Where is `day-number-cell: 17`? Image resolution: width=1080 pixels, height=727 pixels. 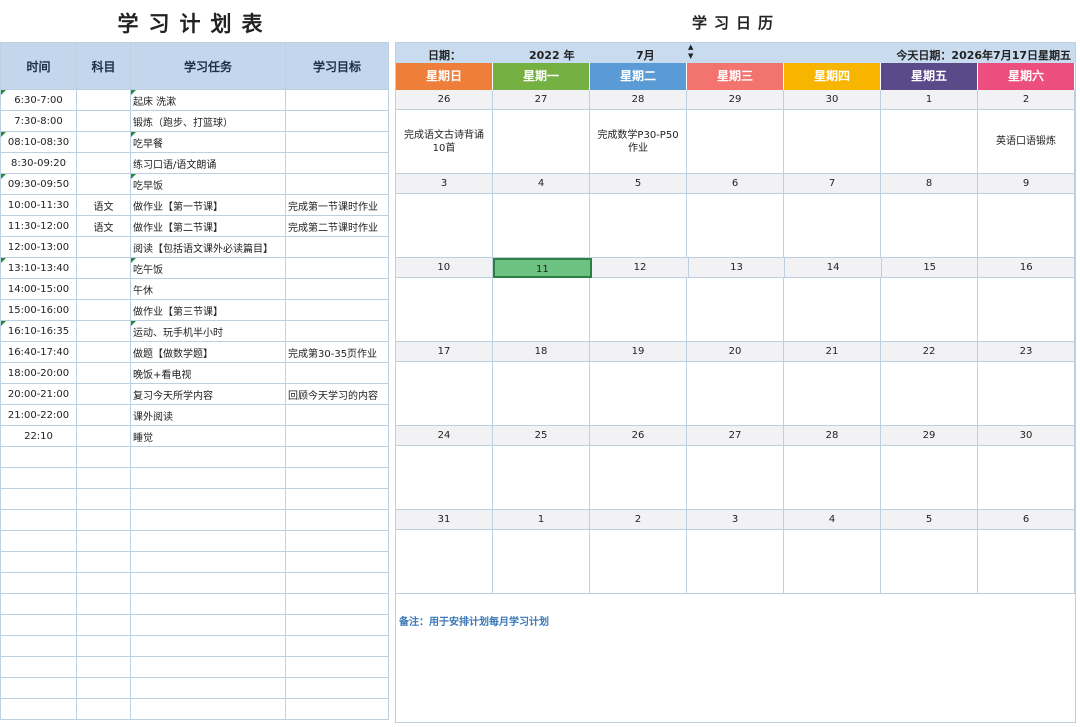 day-number-cell: 17 is located at coordinates (444, 352).